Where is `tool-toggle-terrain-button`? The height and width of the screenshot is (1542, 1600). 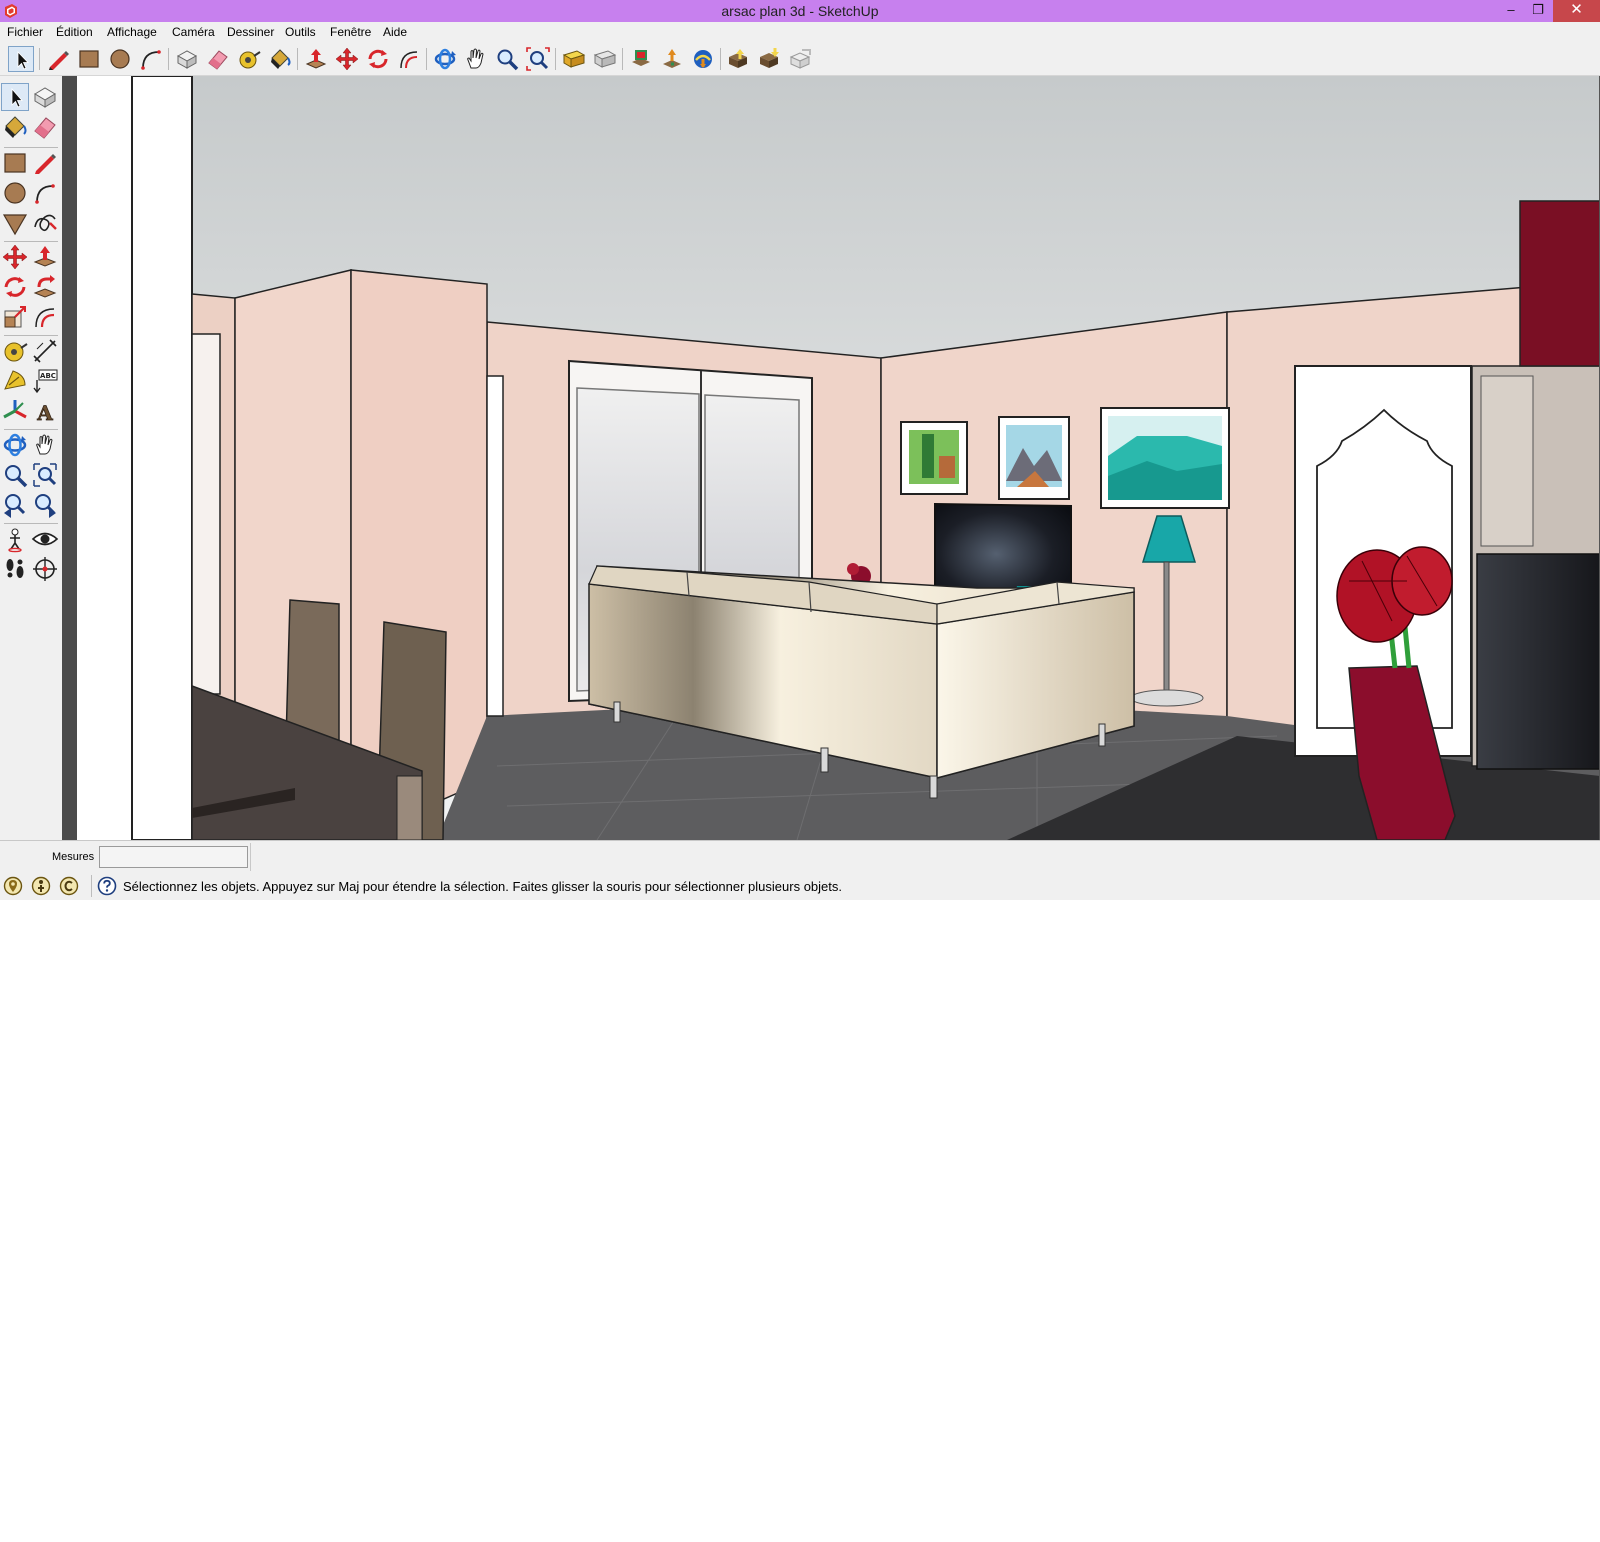
tool-toggle-terrain-button is located at coordinates (605, 59).